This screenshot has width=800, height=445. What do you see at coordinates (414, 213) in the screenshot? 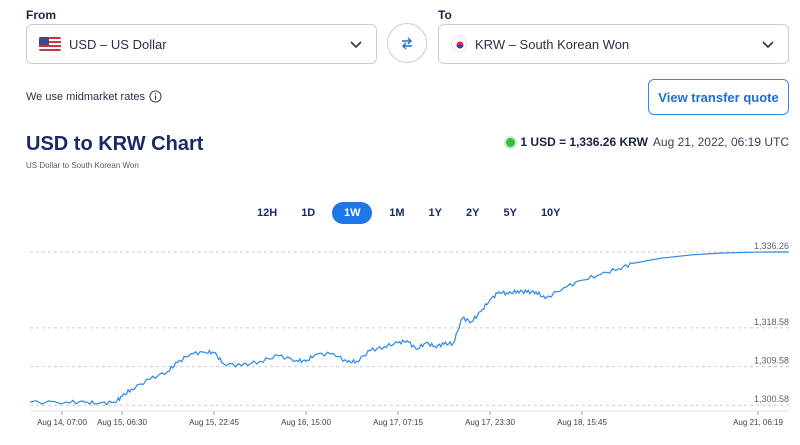
I see `range-selector: 12H 1D 1W 1M 1Y 2Y 5Y 10Y` at bounding box center [414, 213].